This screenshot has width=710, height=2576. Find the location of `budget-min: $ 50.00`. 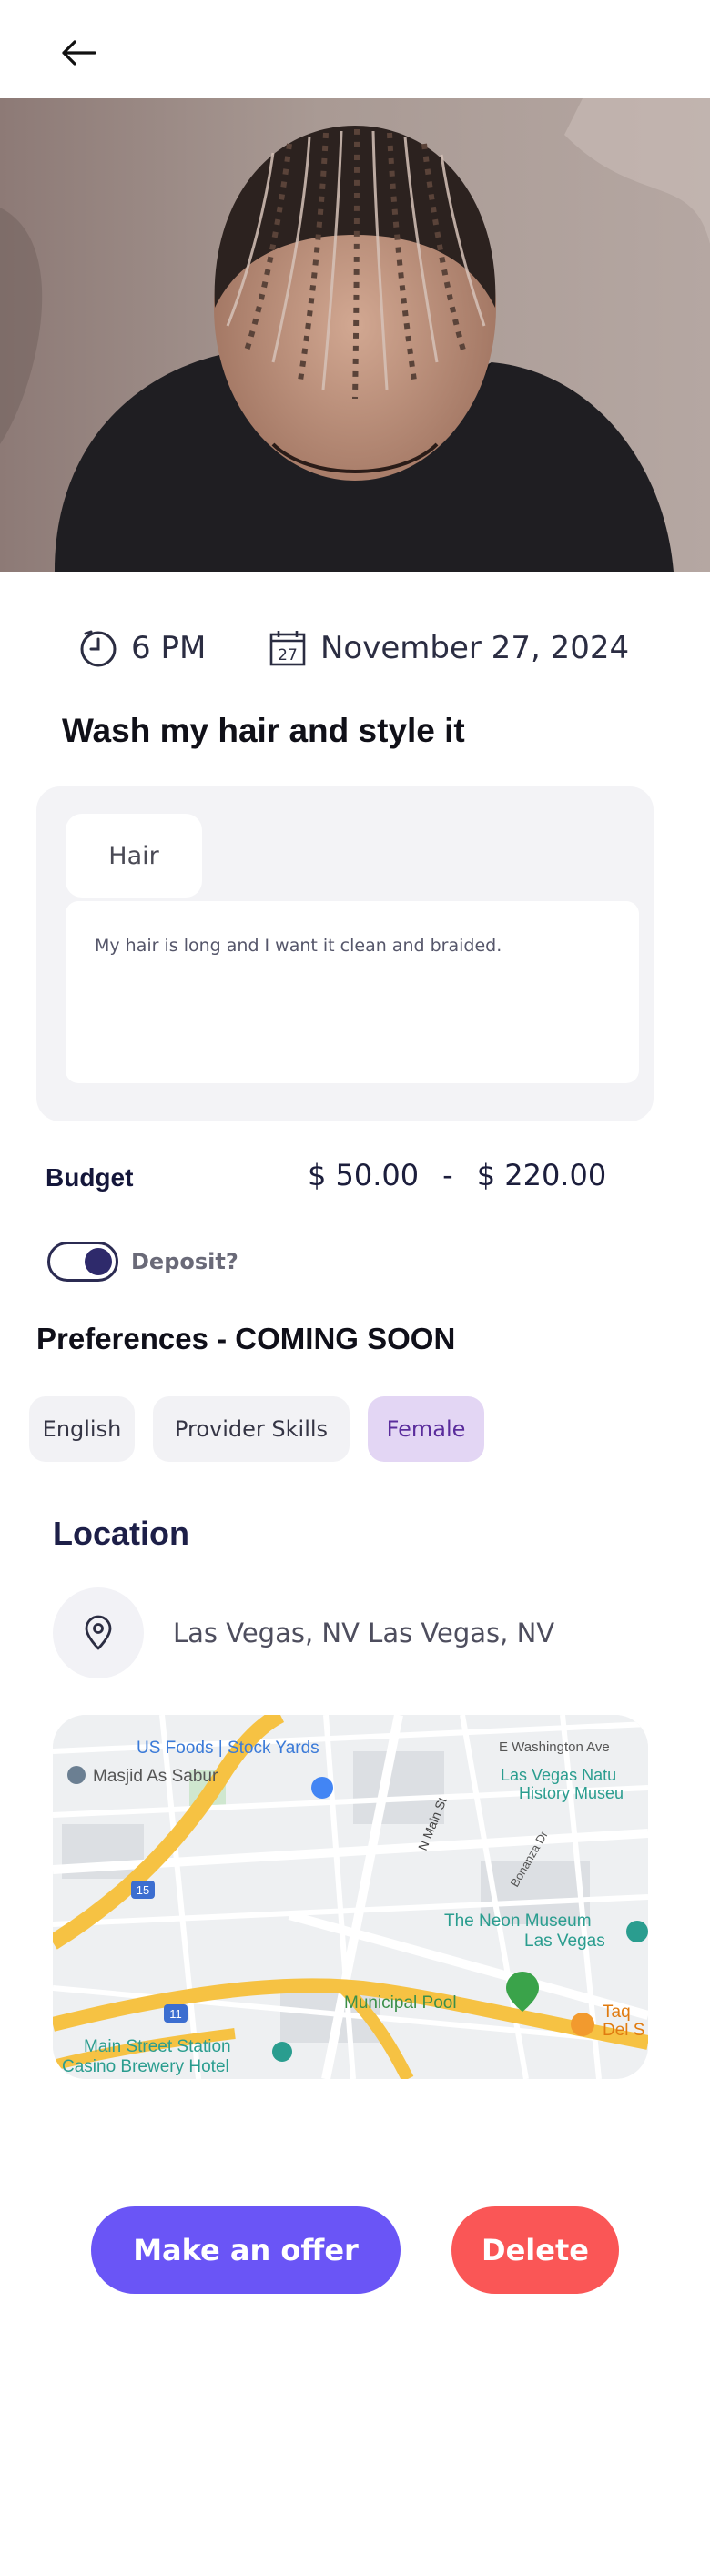

budget-min: $ 50.00 is located at coordinates (364, 1175).